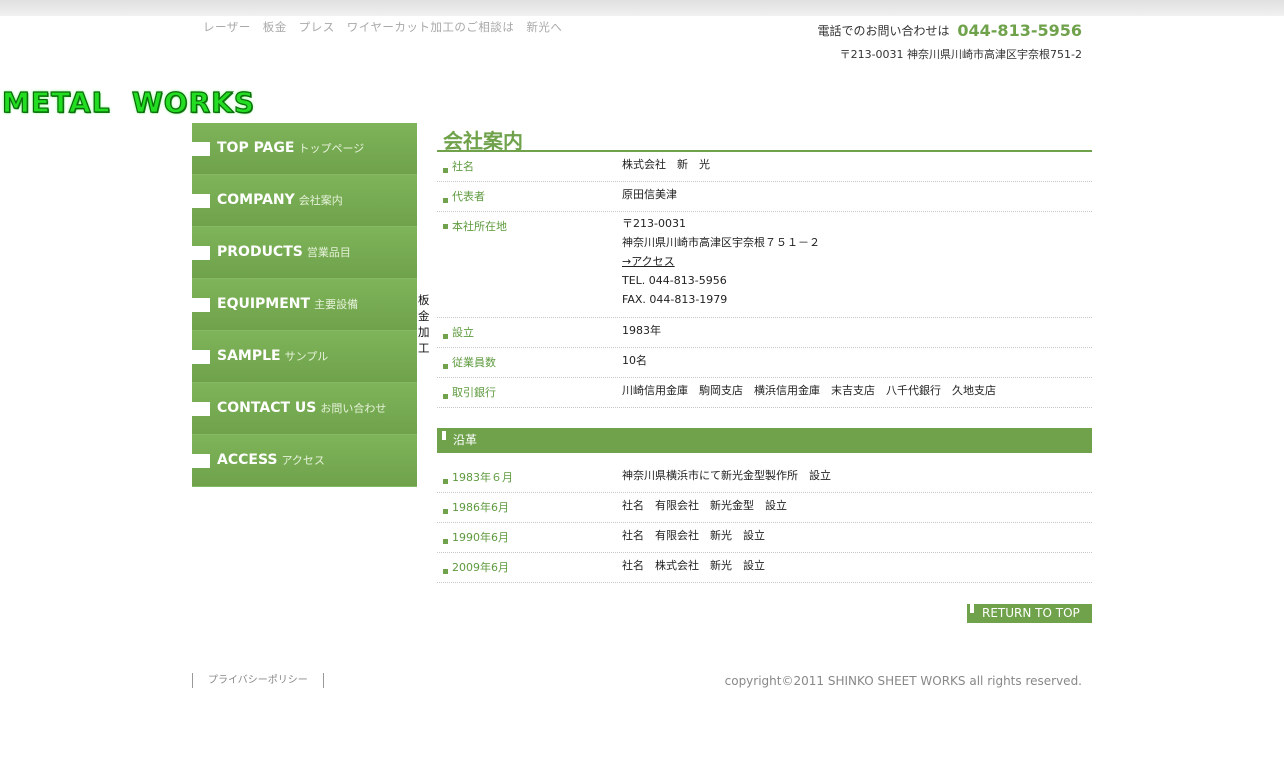 Image resolution: width=1284 pixels, height=759 pixels. I want to click on company-row-employees: 従業員数 10名, so click(764, 363).